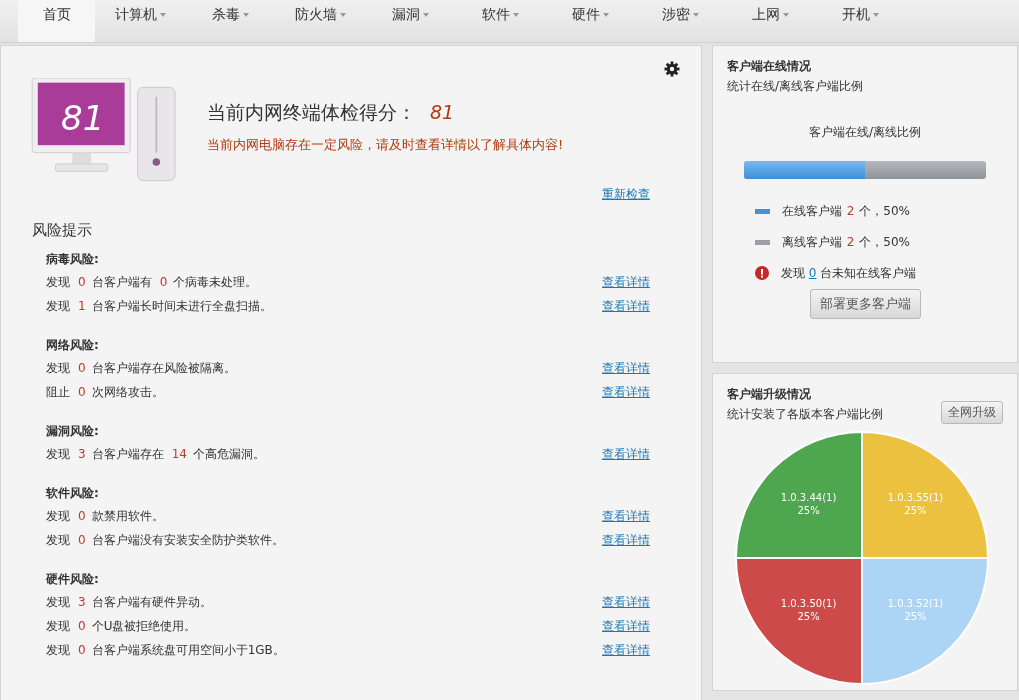 Image resolution: width=1019 pixels, height=700 pixels. Describe the element at coordinates (808, 497) in the screenshot. I see `slice-label: 1.0.3.44(1)` at that location.